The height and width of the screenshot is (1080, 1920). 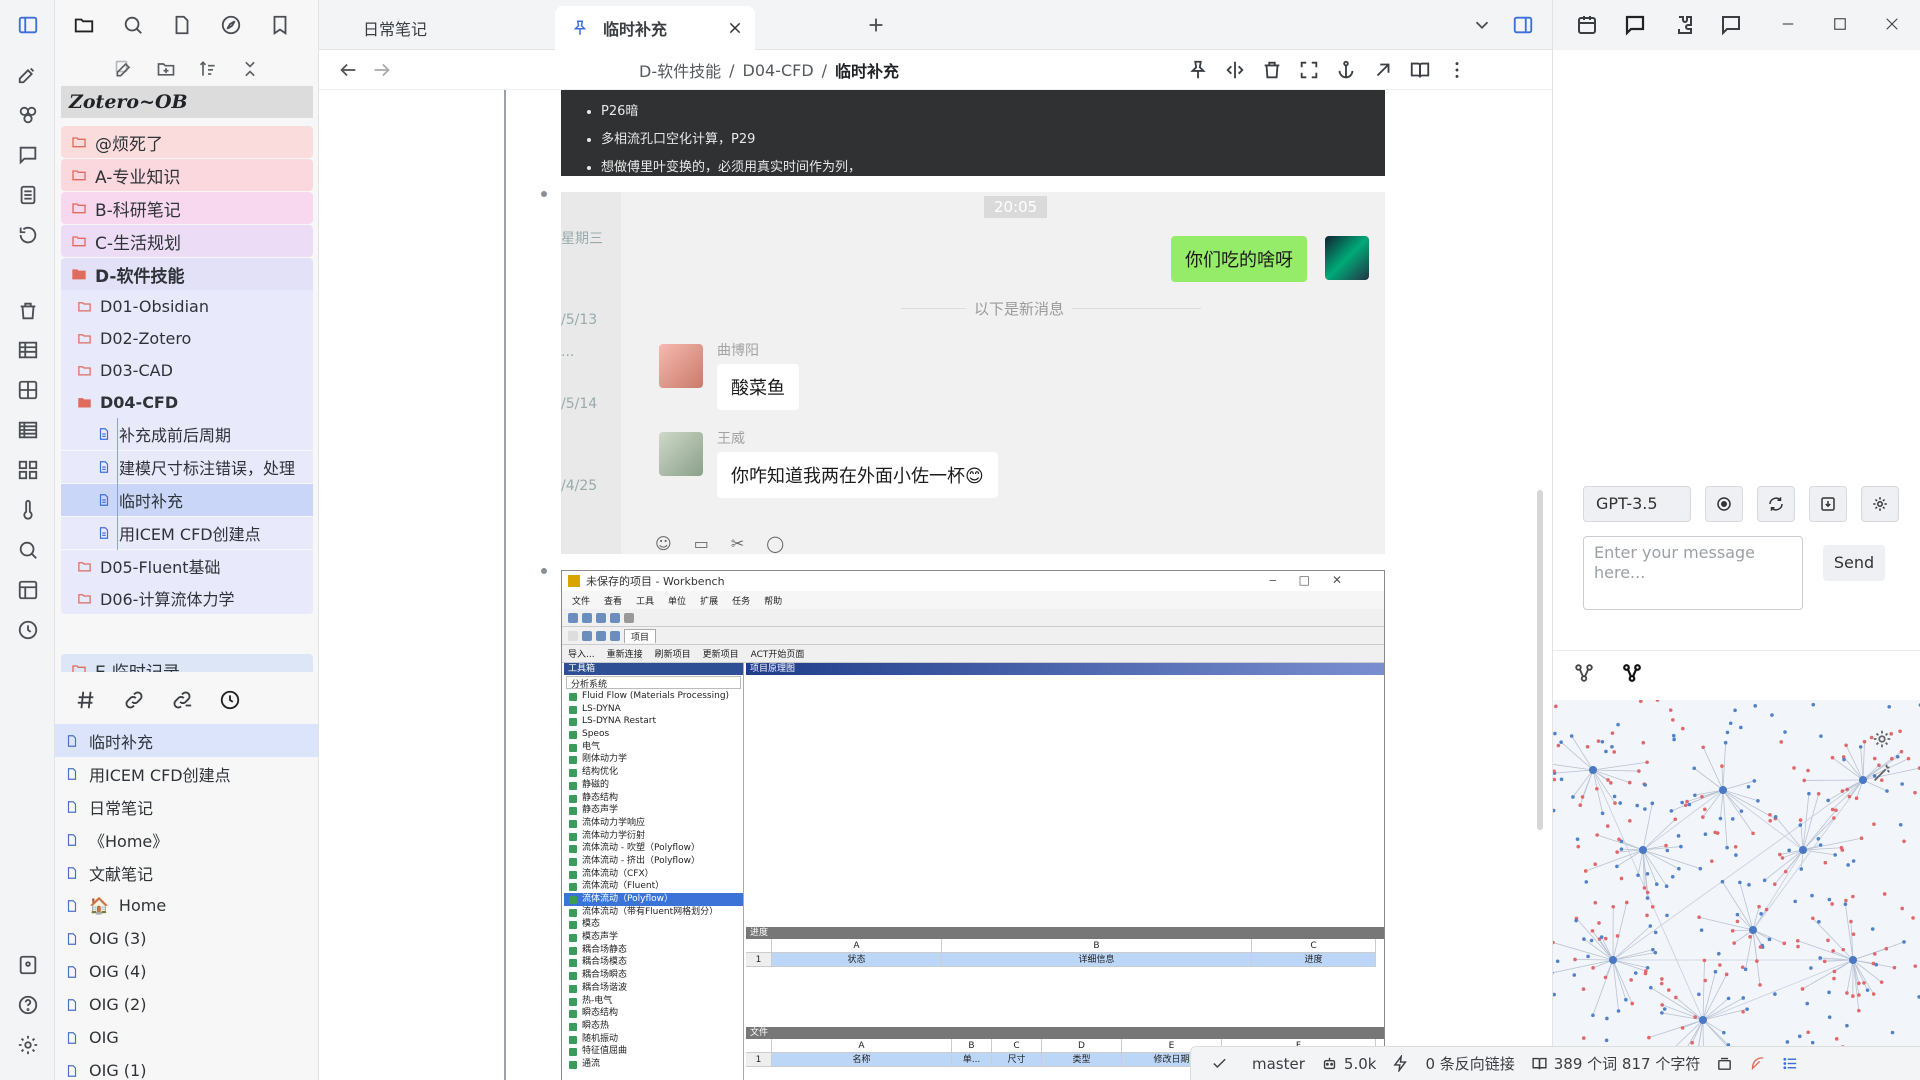 I want to click on reading-mode-icon, so click(x=1420, y=70).